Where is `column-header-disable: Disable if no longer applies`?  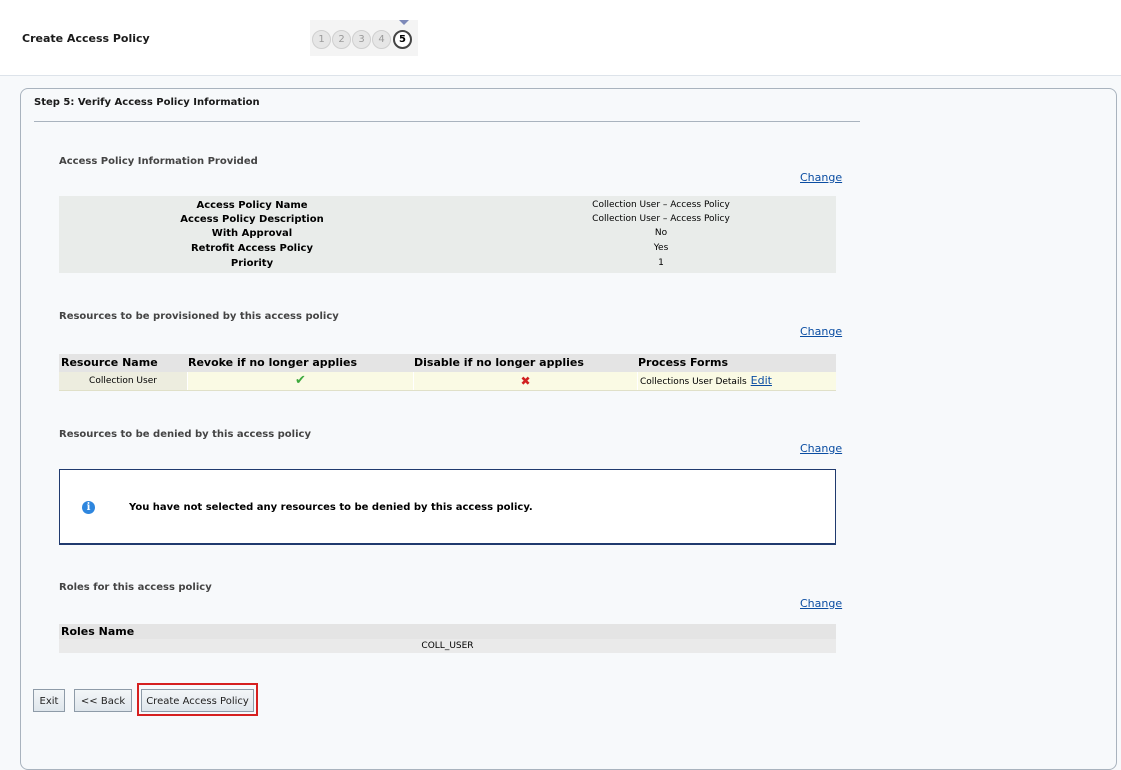 column-header-disable: Disable if no longer applies is located at coordinates (499, 362).